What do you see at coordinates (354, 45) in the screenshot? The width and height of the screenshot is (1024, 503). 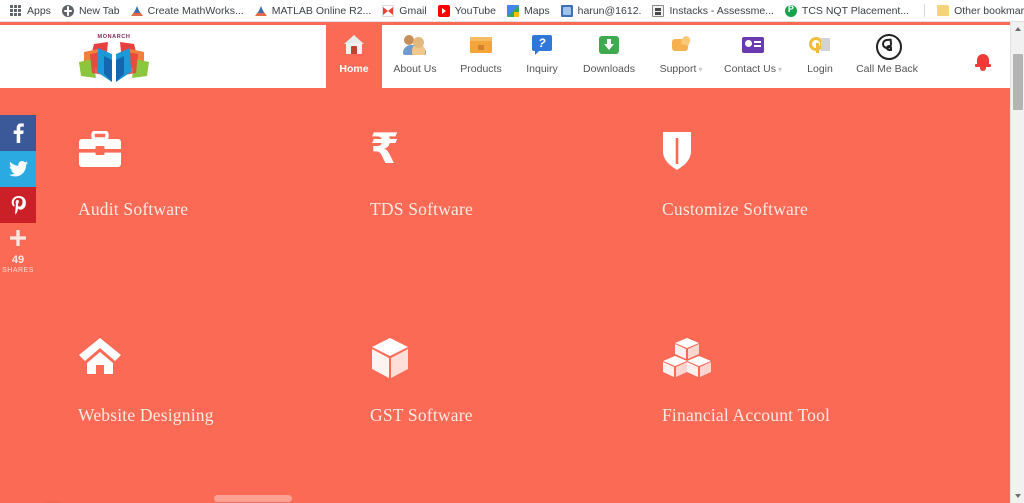 I see `home-icon` at bounding box center [354, 45].